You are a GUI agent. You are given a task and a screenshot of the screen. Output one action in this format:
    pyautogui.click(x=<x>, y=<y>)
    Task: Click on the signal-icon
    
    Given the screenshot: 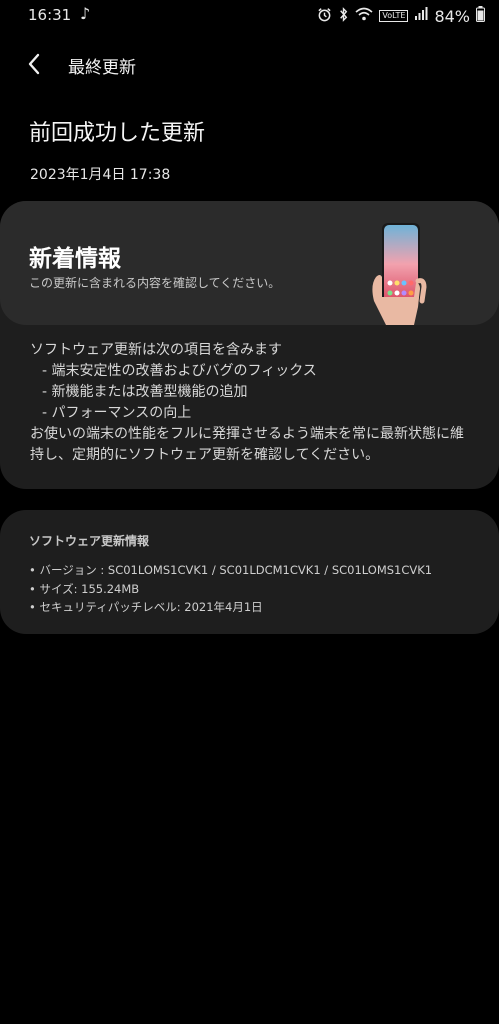 What is the action you would take?
    pyautogui.click(x=421, y=16)
    